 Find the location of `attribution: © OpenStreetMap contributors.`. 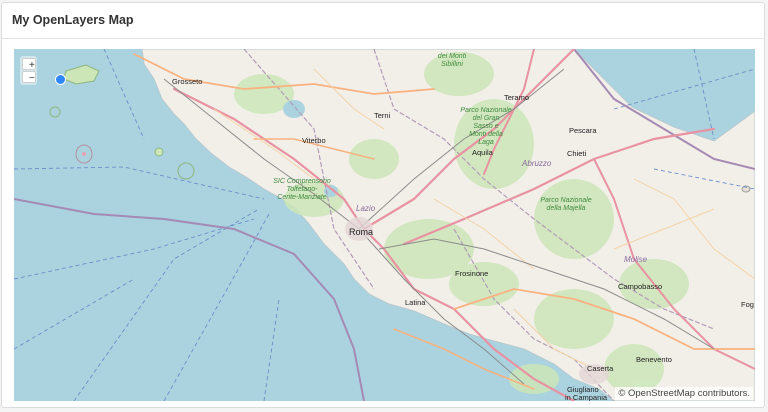

attribution: © OpenStreetMap contributors. is located at coordinates (684, 393).